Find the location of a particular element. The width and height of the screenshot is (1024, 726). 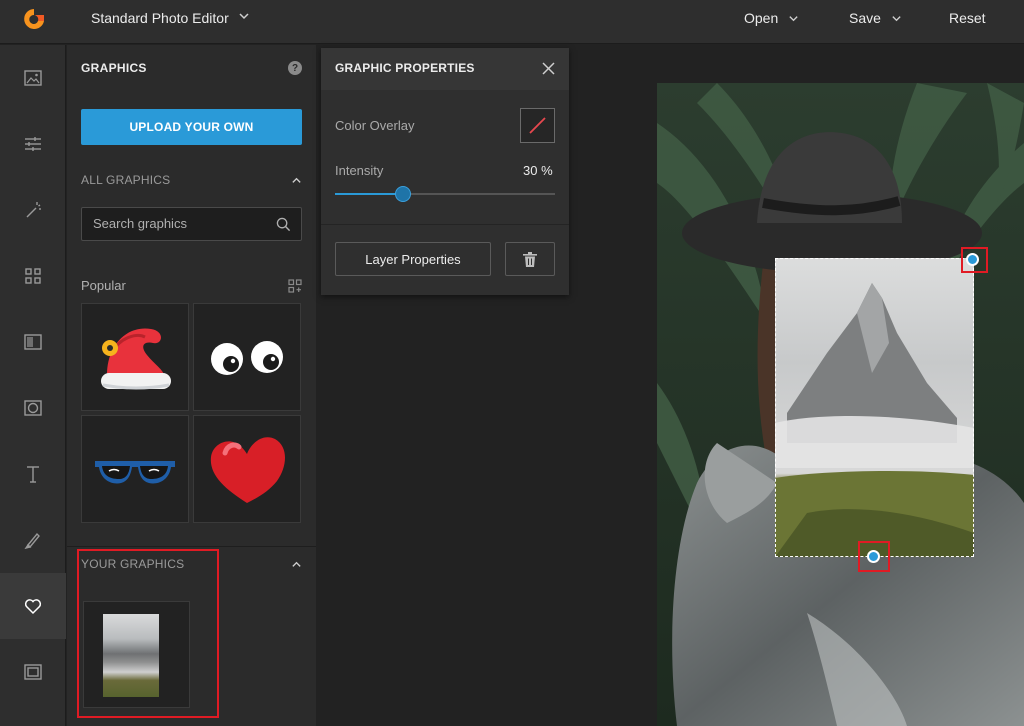

heart-graphic is located at coordinates (247, 470).